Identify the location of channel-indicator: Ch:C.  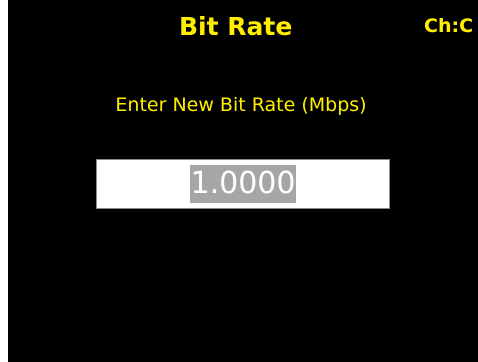
(449, 26).